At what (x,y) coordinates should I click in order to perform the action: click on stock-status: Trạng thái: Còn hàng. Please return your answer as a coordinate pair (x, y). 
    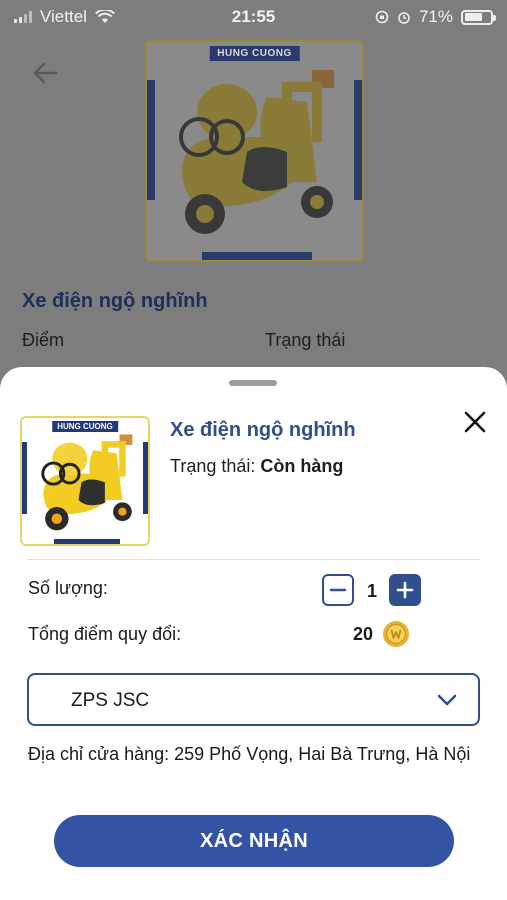
    Looking at the image, I should click on (256, 466).